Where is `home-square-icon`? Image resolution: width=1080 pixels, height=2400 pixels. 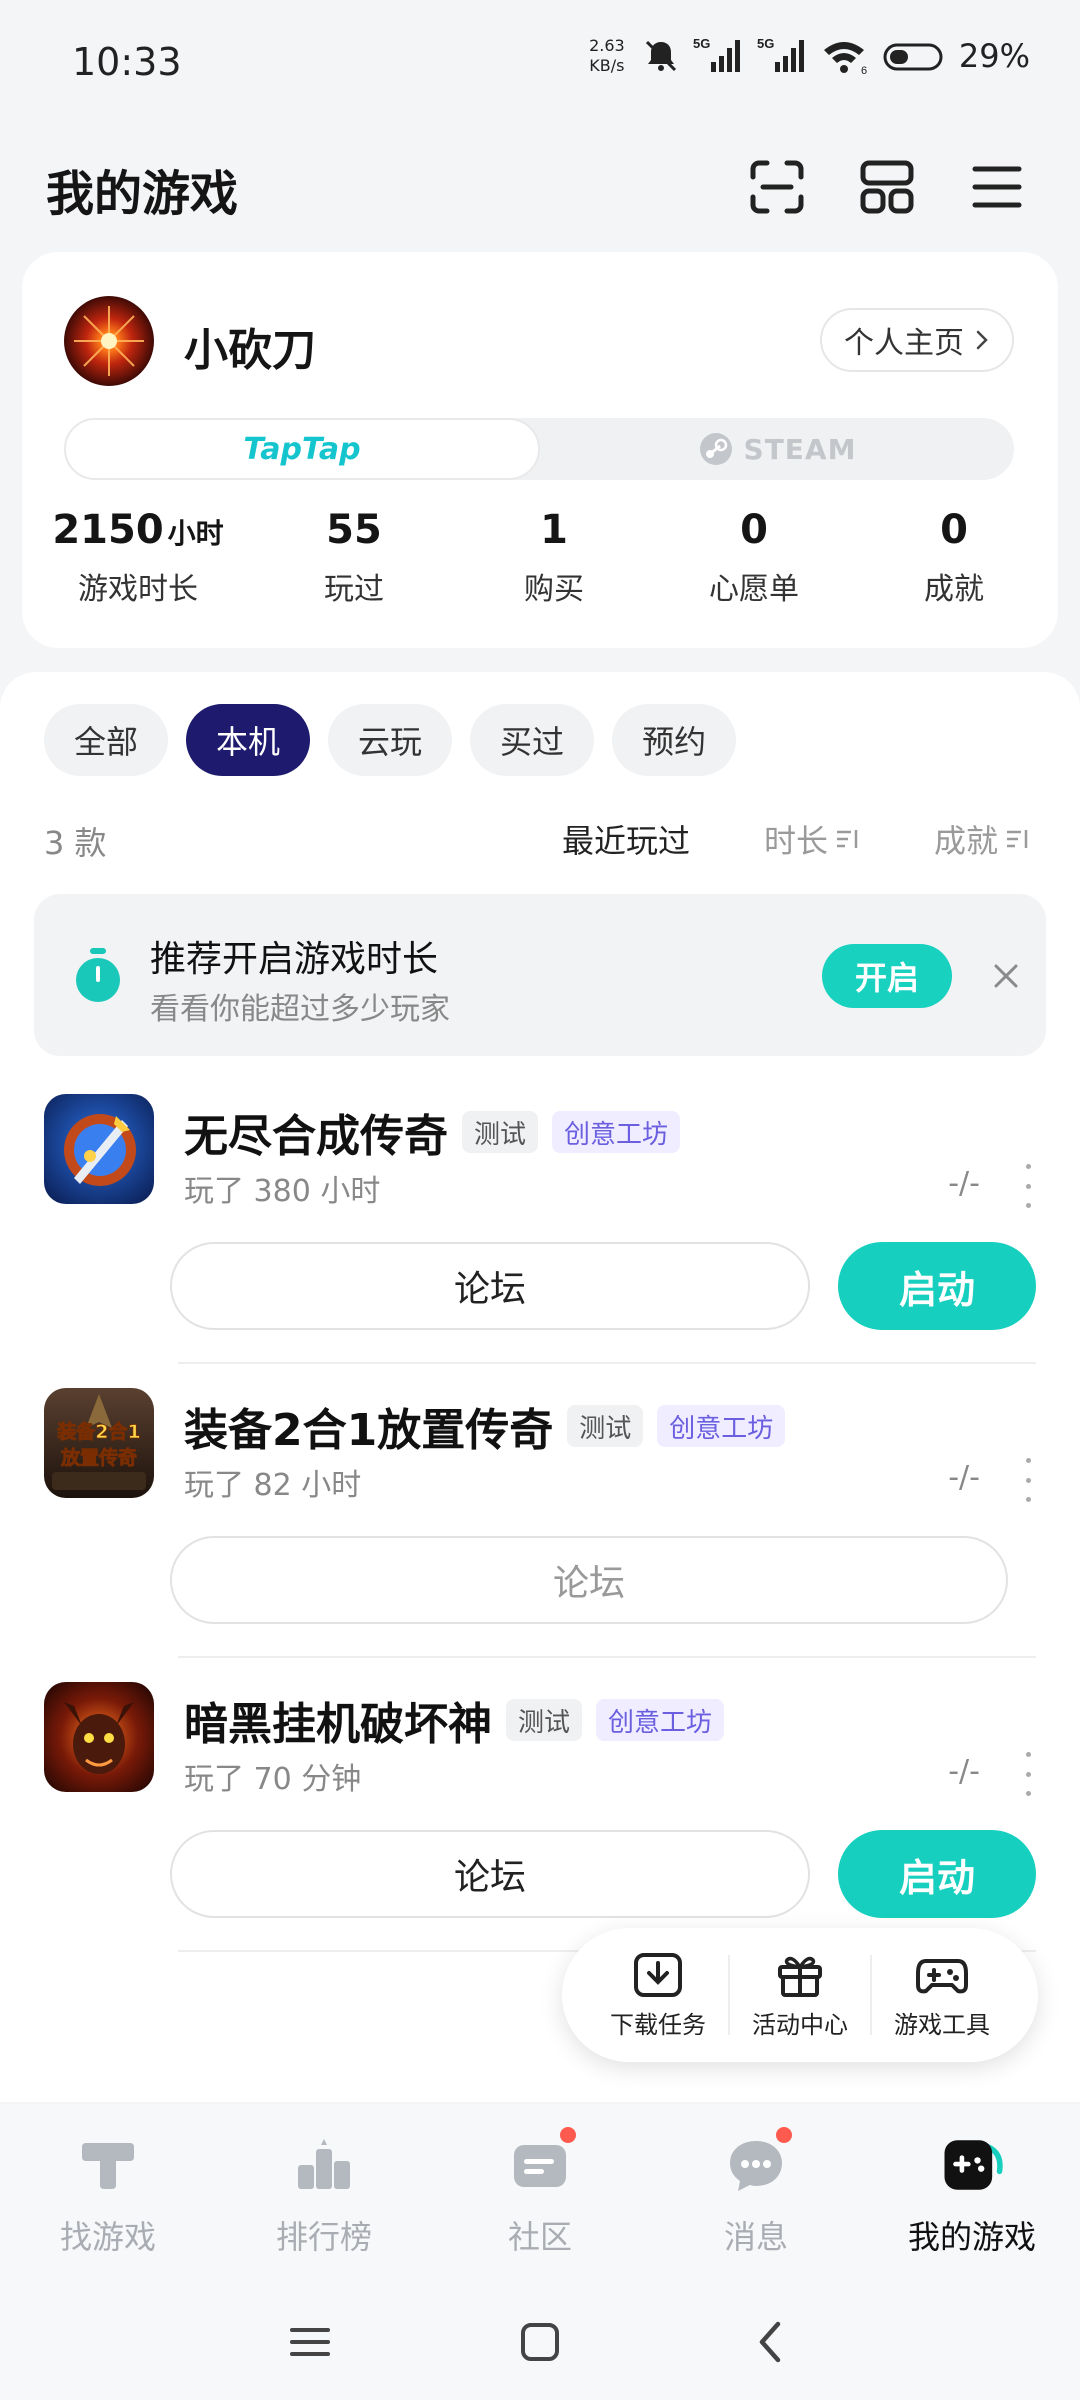
home-square-icon is located at coordinates (540, 2342).